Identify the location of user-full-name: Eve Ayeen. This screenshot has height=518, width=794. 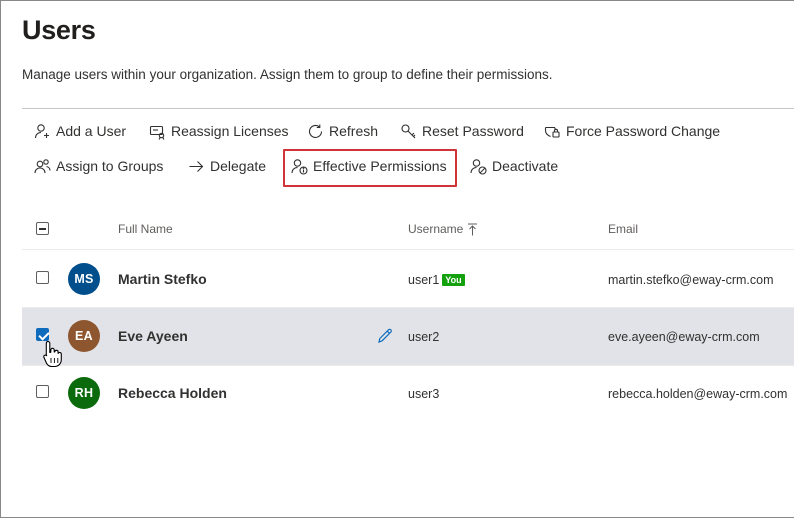
(153, 336).